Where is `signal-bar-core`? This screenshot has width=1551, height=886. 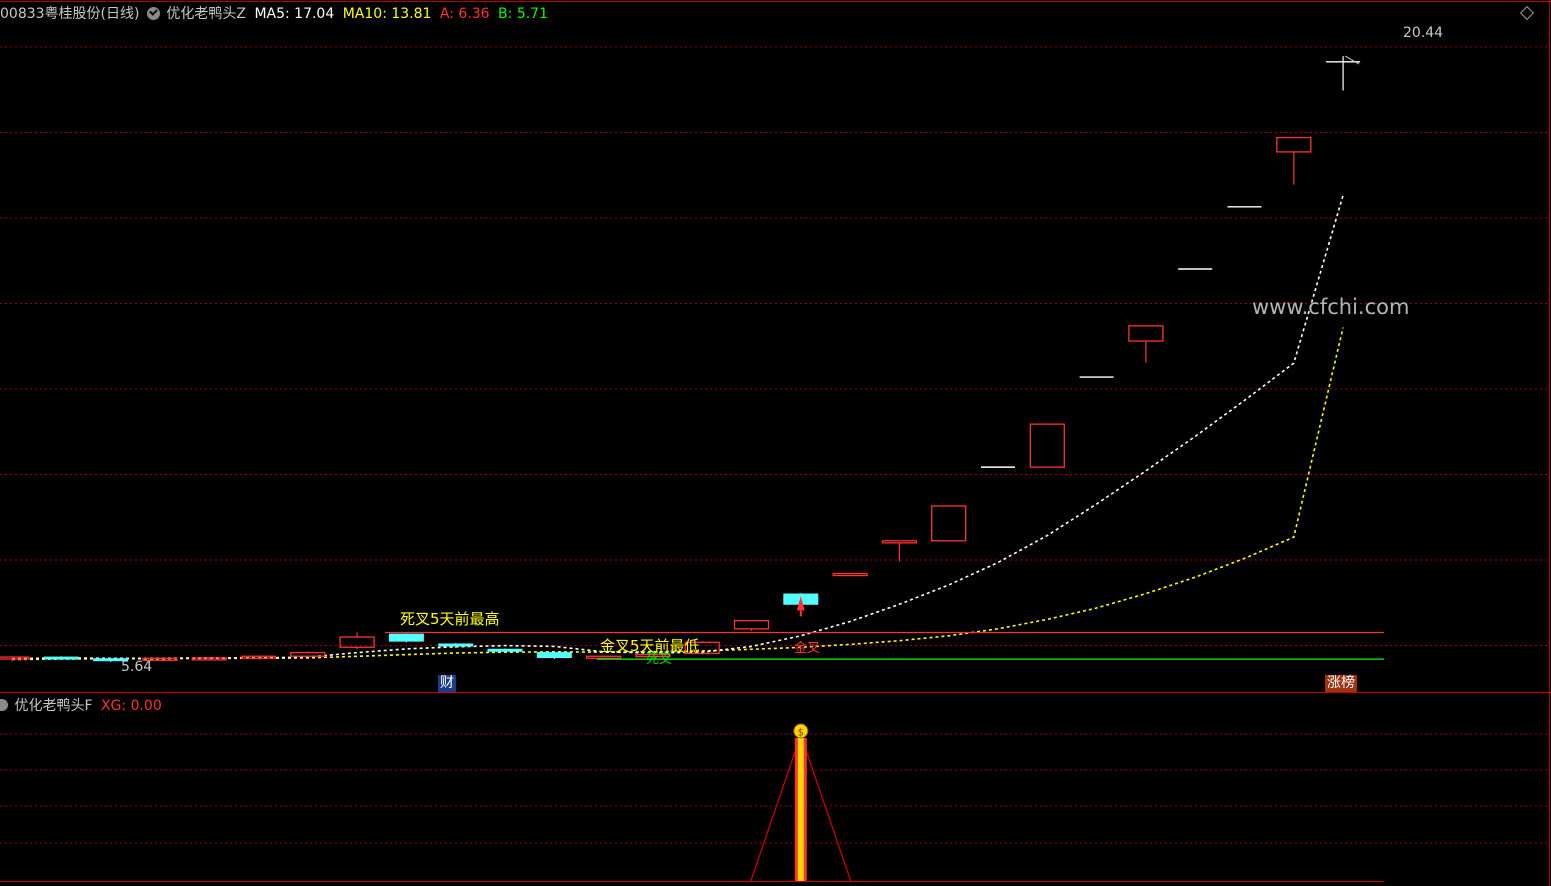
signal-bar-core is located at coordinates (800, 809).